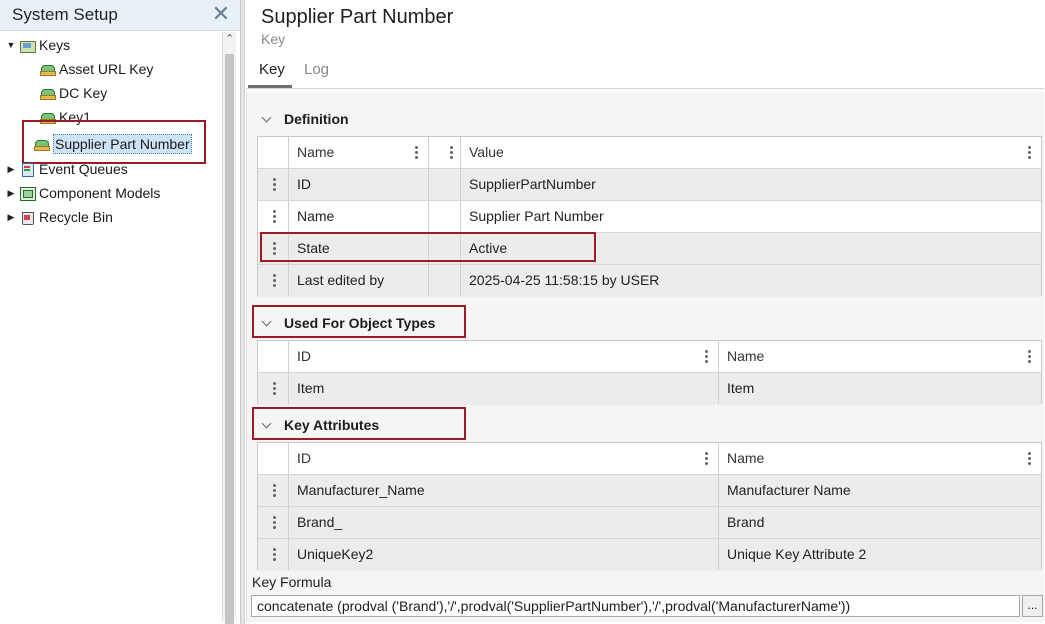 Image resolution: width=1045 pixels, height=624 pixels. Describe the element at coordinates (503, 522) in the screenshot. I see `row-id: Brand_` at that location.